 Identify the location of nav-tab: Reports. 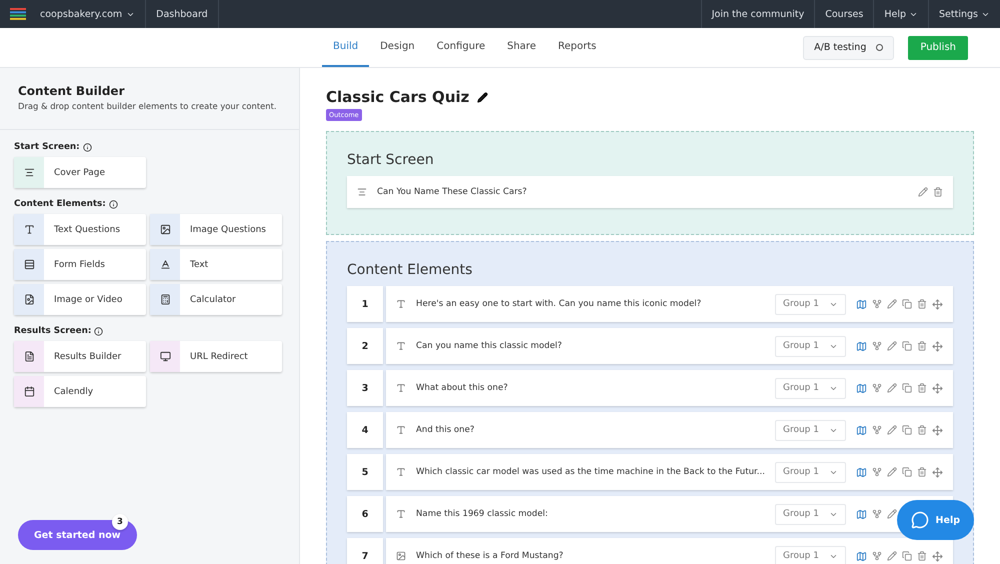
(577, 47).